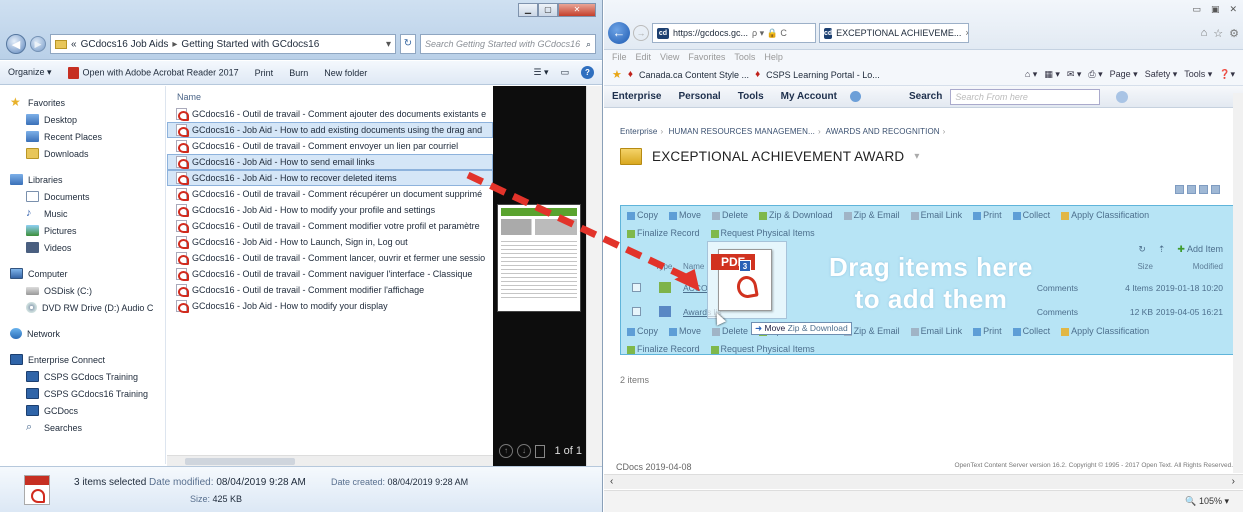 The image size is (1243, 512). I want to click on chevron-down-icon: ▾, so click(916, 156).